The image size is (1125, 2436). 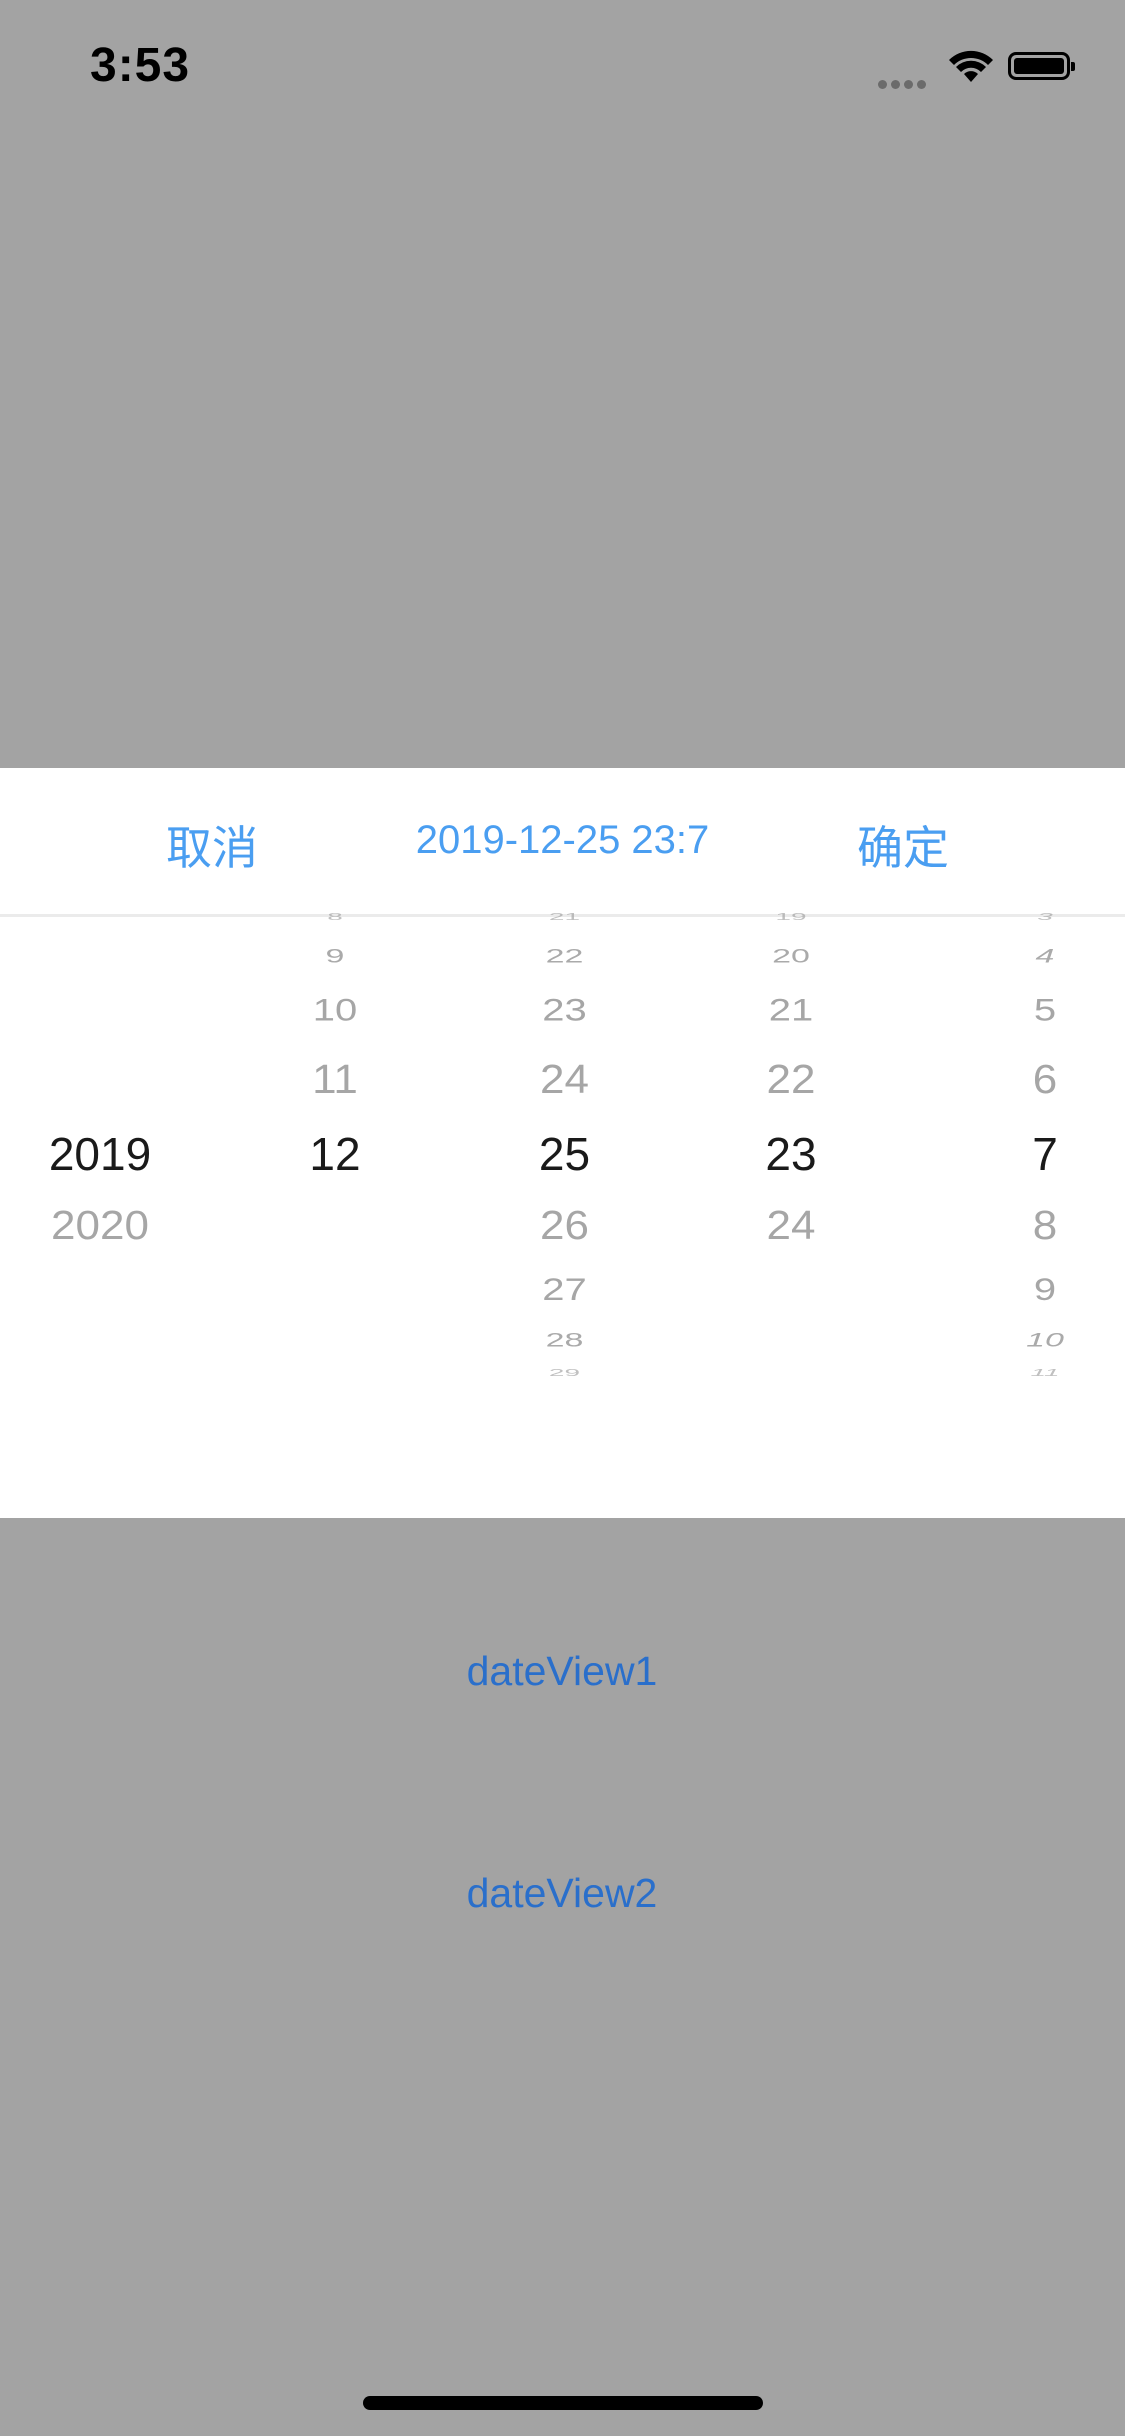 What do you see at coordinates (1030, 1290) in the screenshot?
I see `minute-option: 9` at bounding box center [1030, 1290].